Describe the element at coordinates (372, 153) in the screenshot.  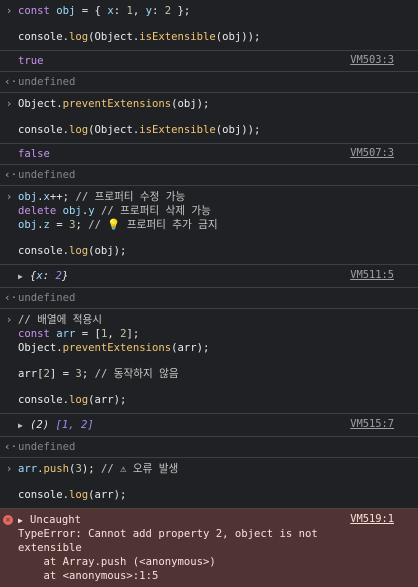
I see `source-link: VM507:3` at that location.